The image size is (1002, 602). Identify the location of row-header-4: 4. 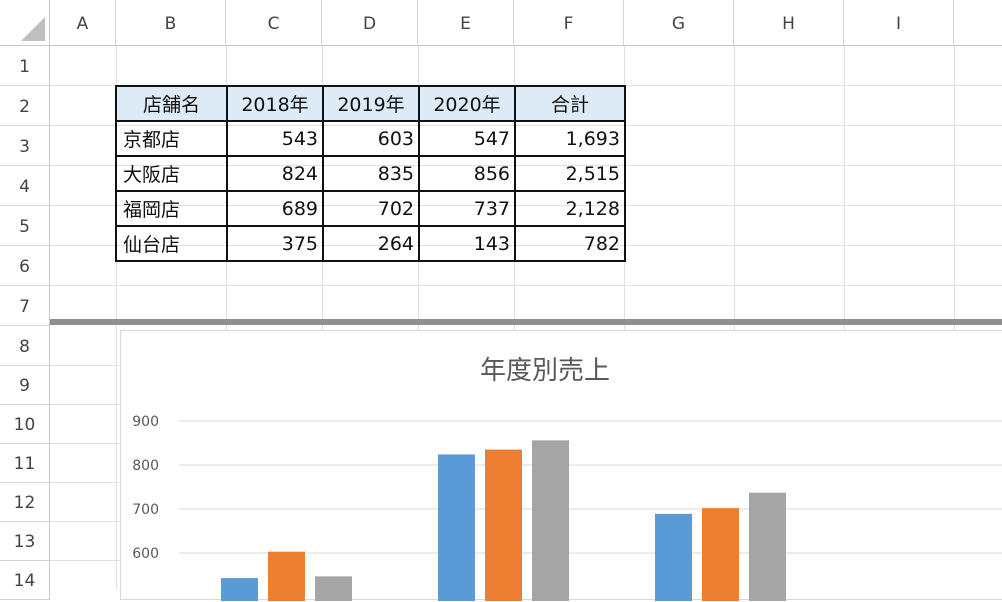
(25, 186).